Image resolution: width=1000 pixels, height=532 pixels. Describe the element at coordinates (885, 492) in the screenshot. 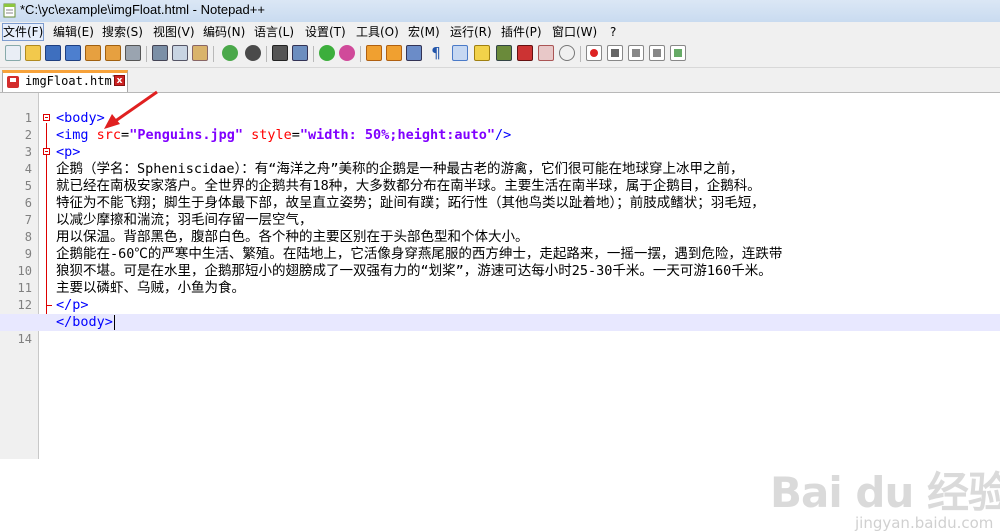

I see `watermark-logo: Bai du 经验` at that location.